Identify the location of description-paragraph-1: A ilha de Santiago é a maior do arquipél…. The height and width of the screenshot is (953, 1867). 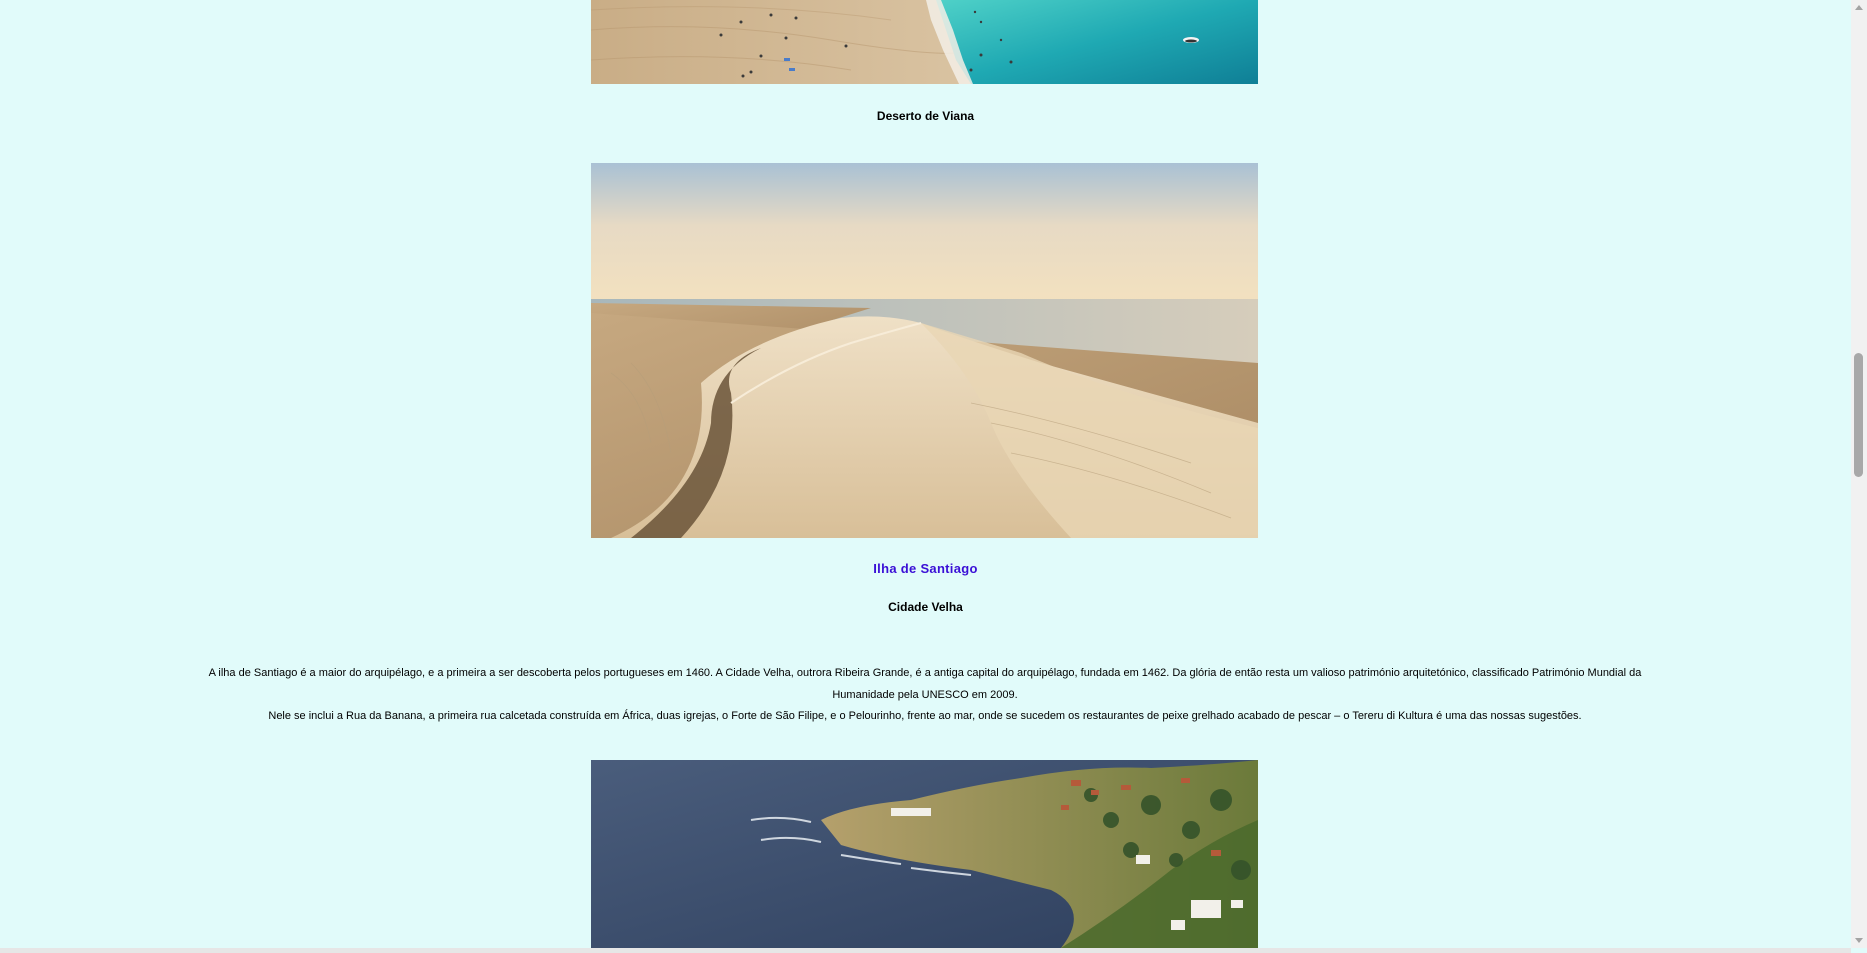
(925, 684).